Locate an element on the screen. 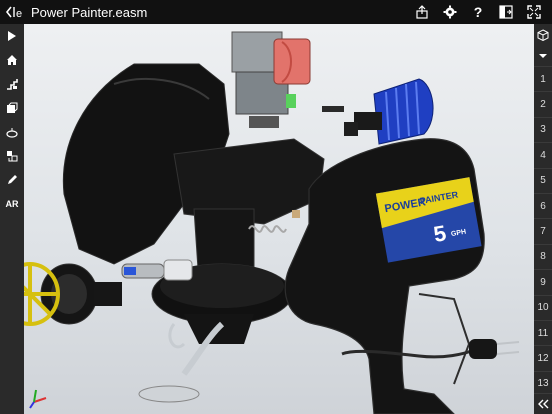 The width and height of the screenshot is (552, 414). help-button: ? is located at coordinates (478, 12).